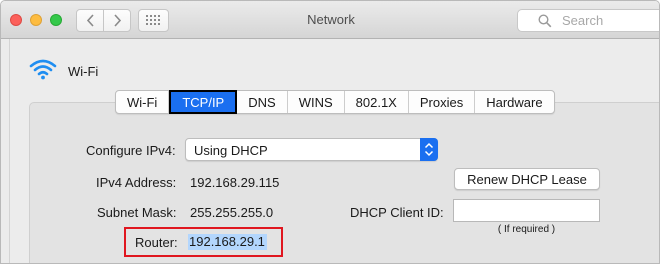 The image size is (660, 264). What do you see at coordinates (137, 212) in the screenshot?
I see `subnet-mask-label: Subnet Mask:` at bounding box center [137, 212].